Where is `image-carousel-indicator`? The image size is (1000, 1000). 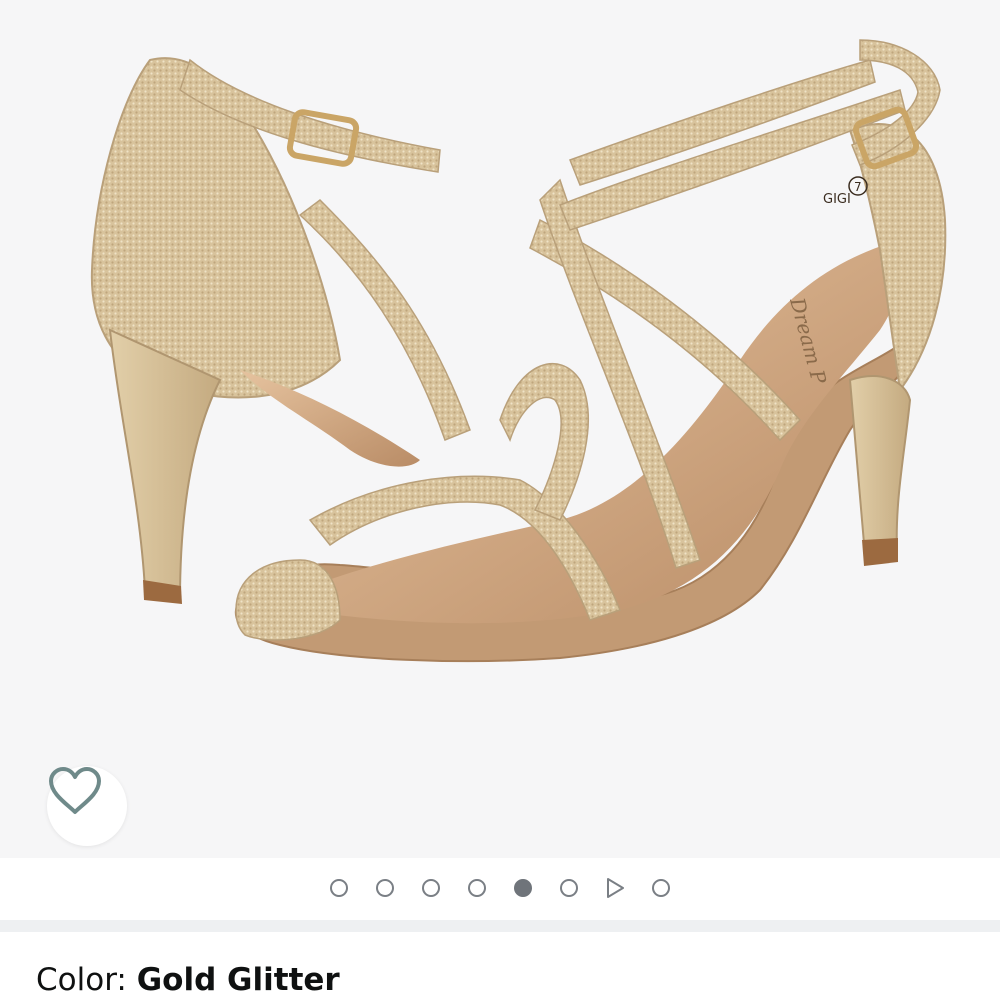
image-carousel-indicator is located at coordinates (500, 889).